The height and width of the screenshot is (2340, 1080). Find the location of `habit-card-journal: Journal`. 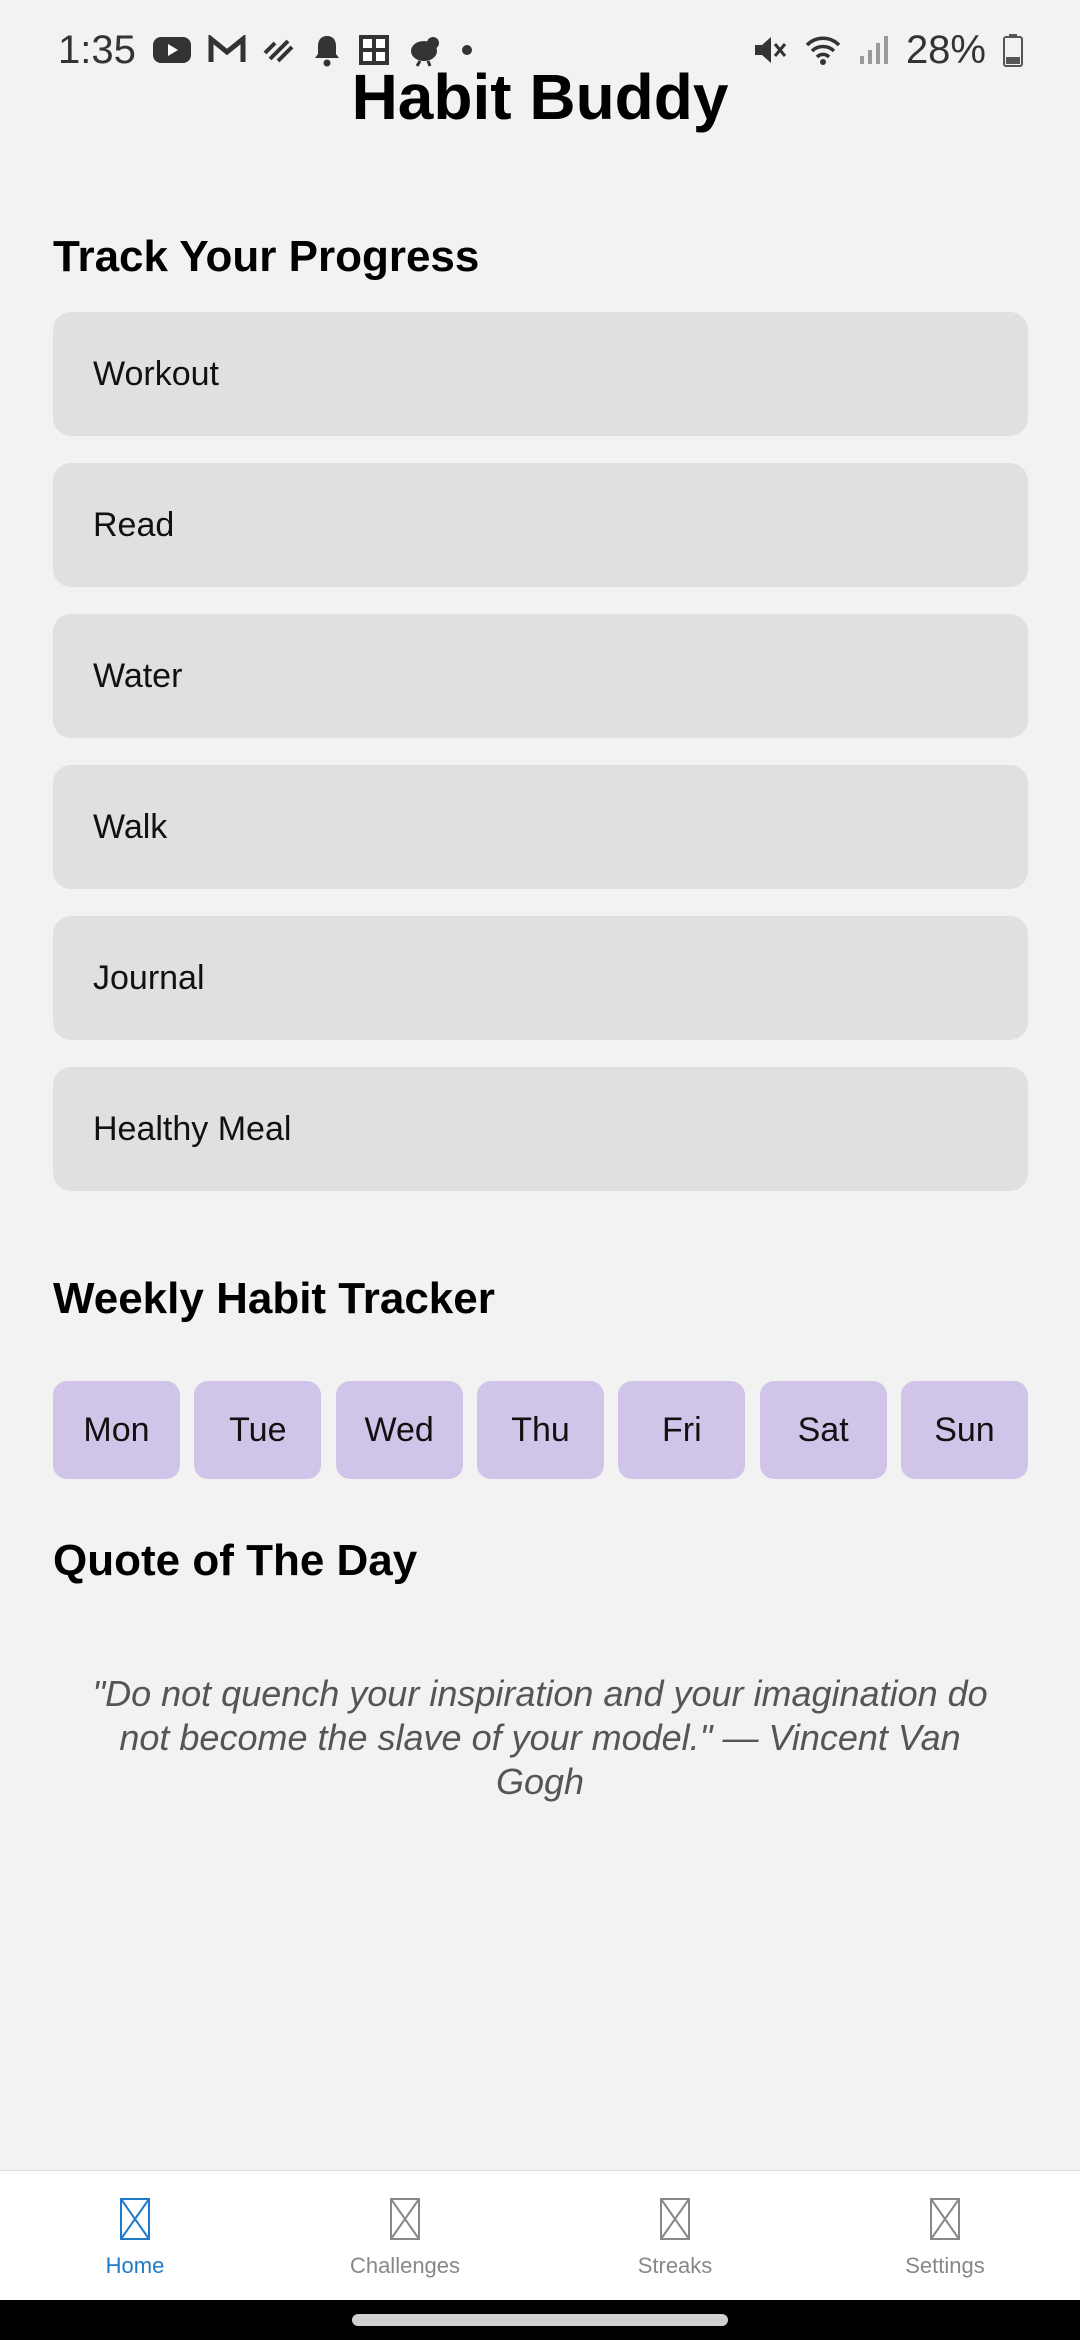

habit-card-journal: Journal is located at coordinates (540, 978).